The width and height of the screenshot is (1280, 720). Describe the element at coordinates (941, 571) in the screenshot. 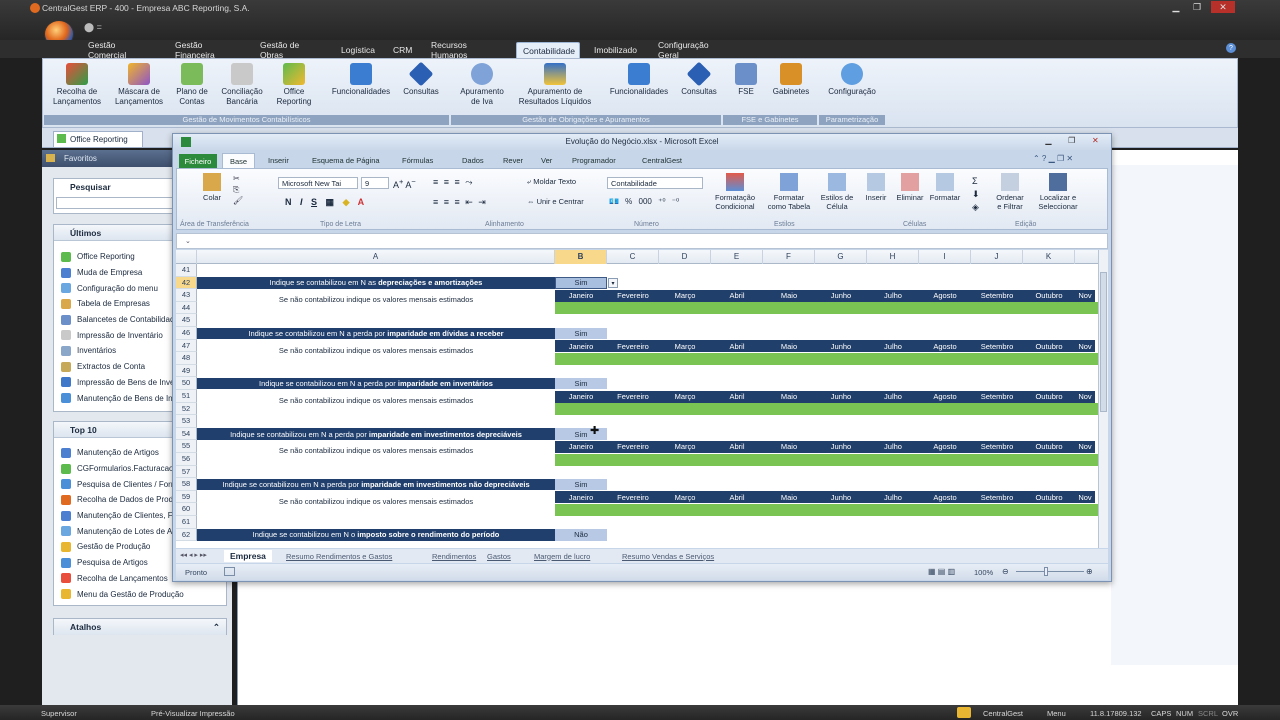

I see `view-buttons: ▦ ▤ ▥` at that location.